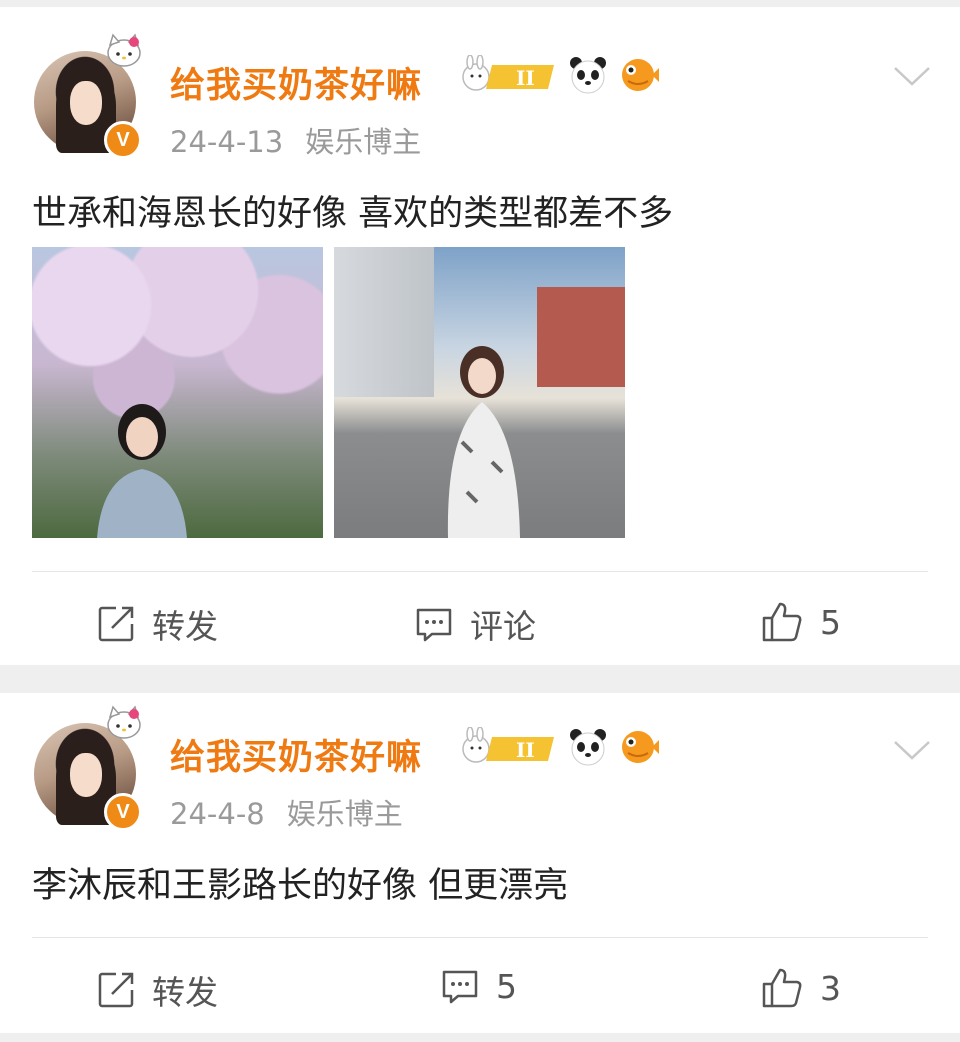  I want to click on post-date: 24-4-8, so click(217, 814).